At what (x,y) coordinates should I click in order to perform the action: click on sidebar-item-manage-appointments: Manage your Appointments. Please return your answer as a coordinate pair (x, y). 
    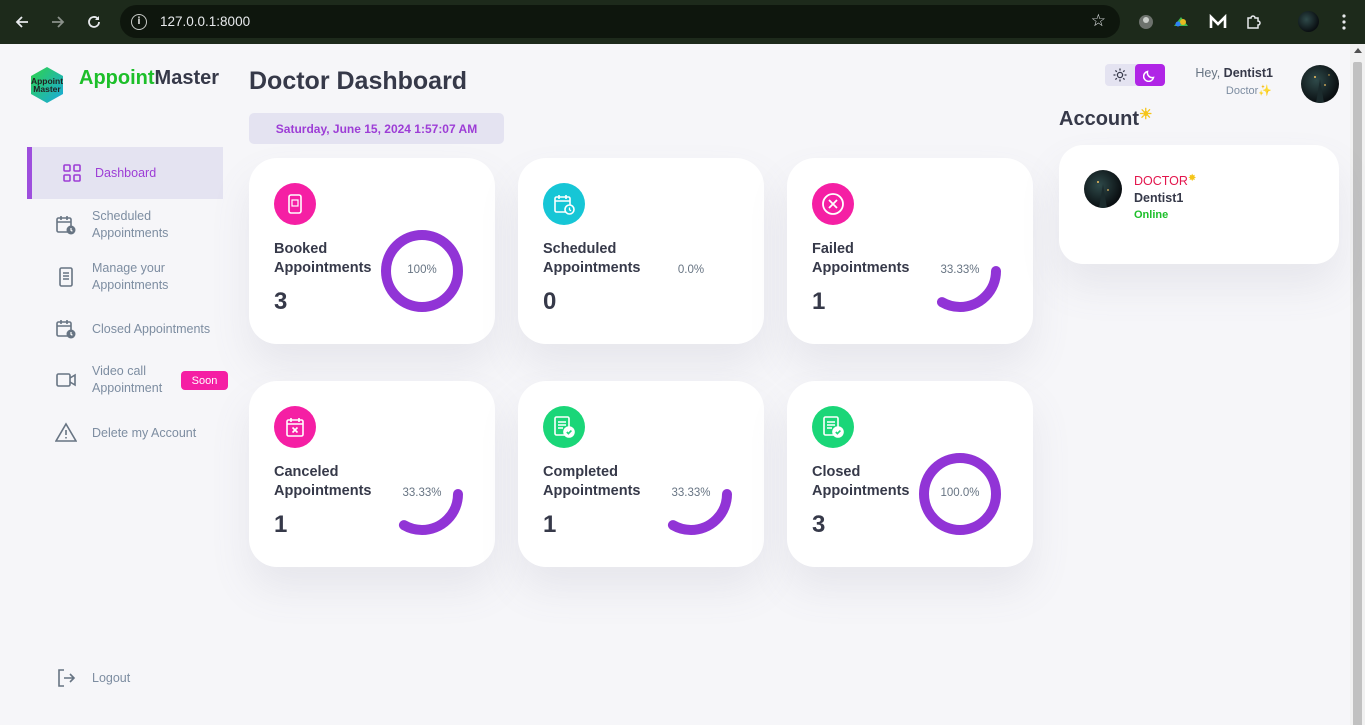
    Looking at the image, I should click on (125, 277).